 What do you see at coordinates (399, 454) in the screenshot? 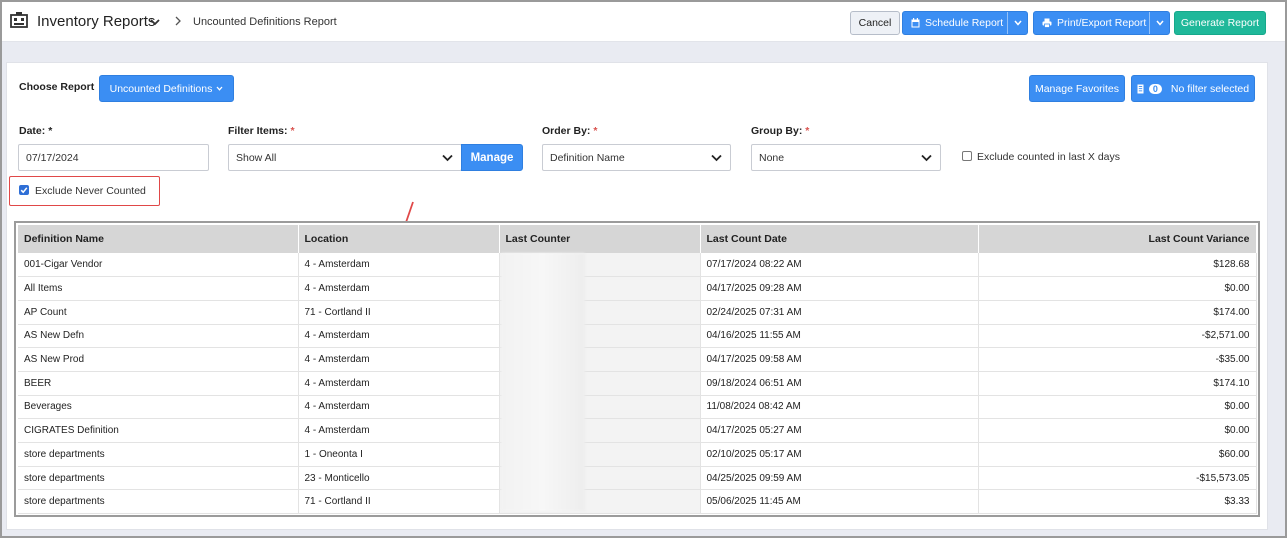
I see `cell-location: 1 - Oneonta I` at bounding box center [399, 454].